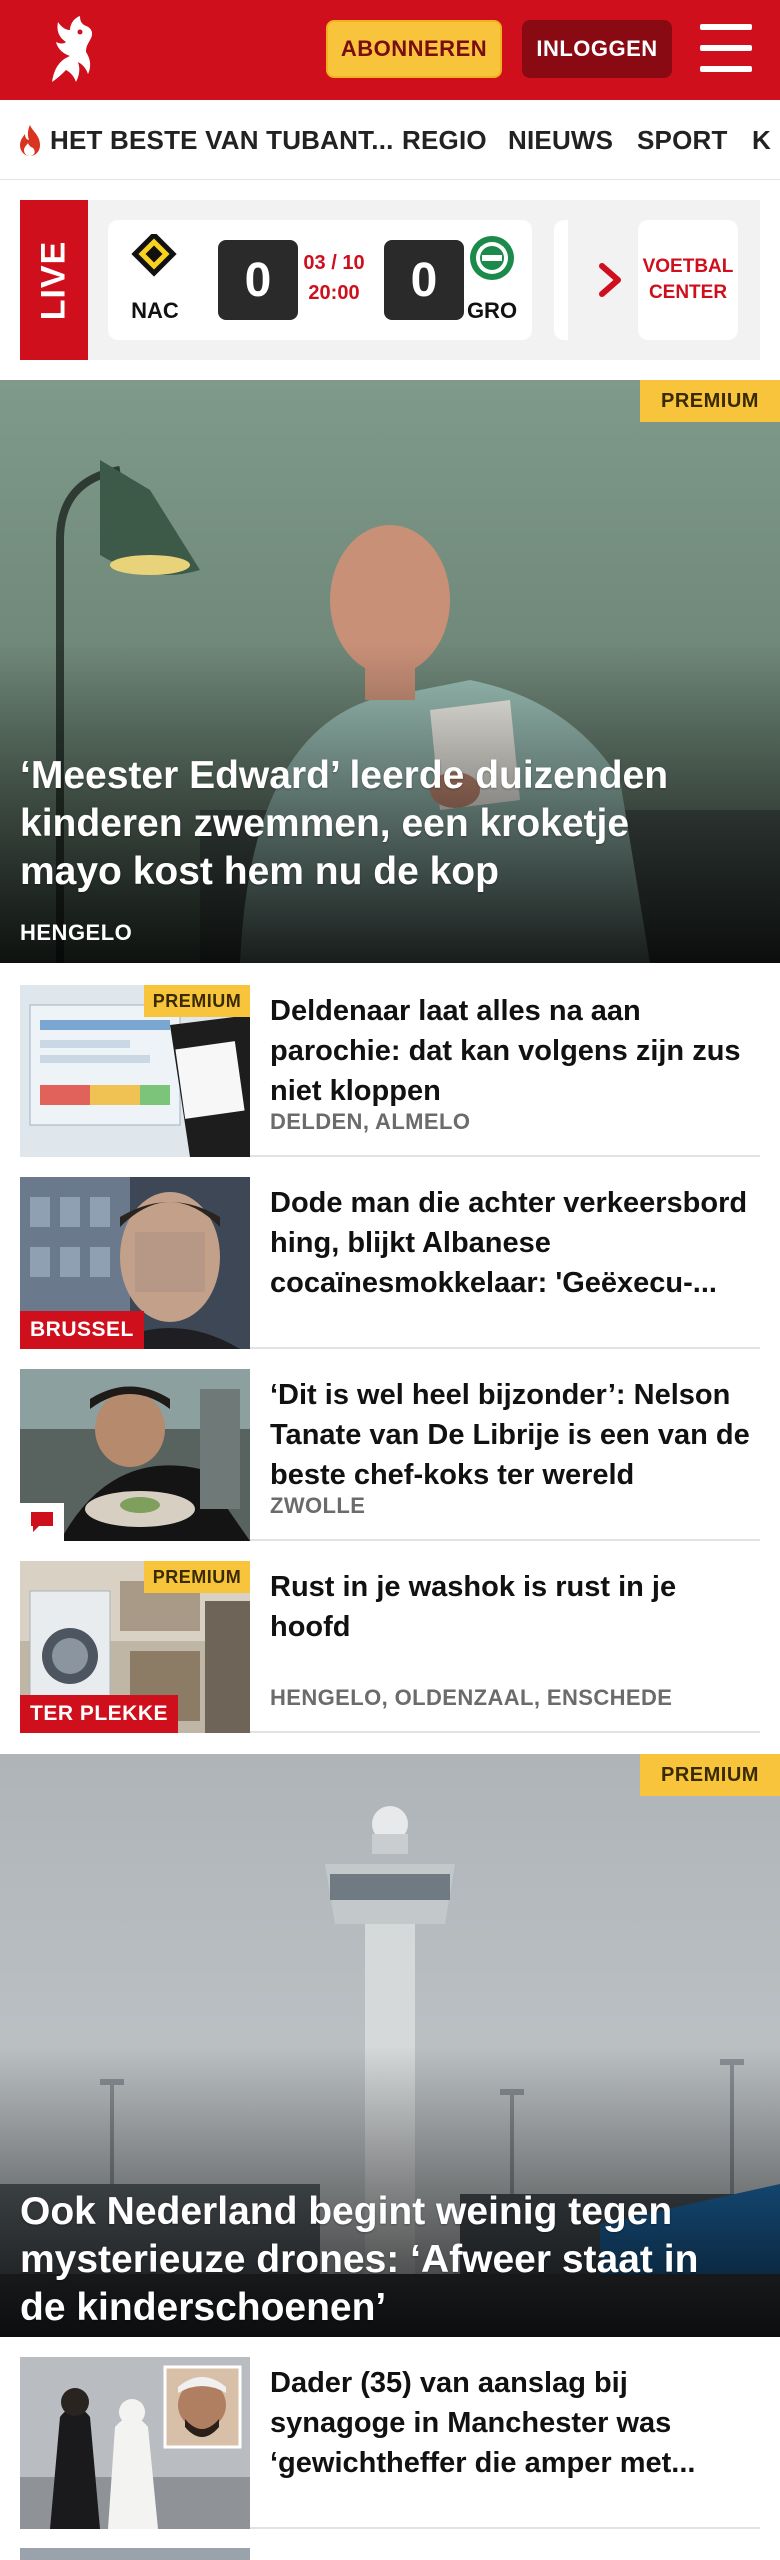 The height and width of the screenshot is (2560, 780). Describe the element at coordinates (414, 49) in the screenshot. I see `subscribe-button: ABONNEREN` at that location.